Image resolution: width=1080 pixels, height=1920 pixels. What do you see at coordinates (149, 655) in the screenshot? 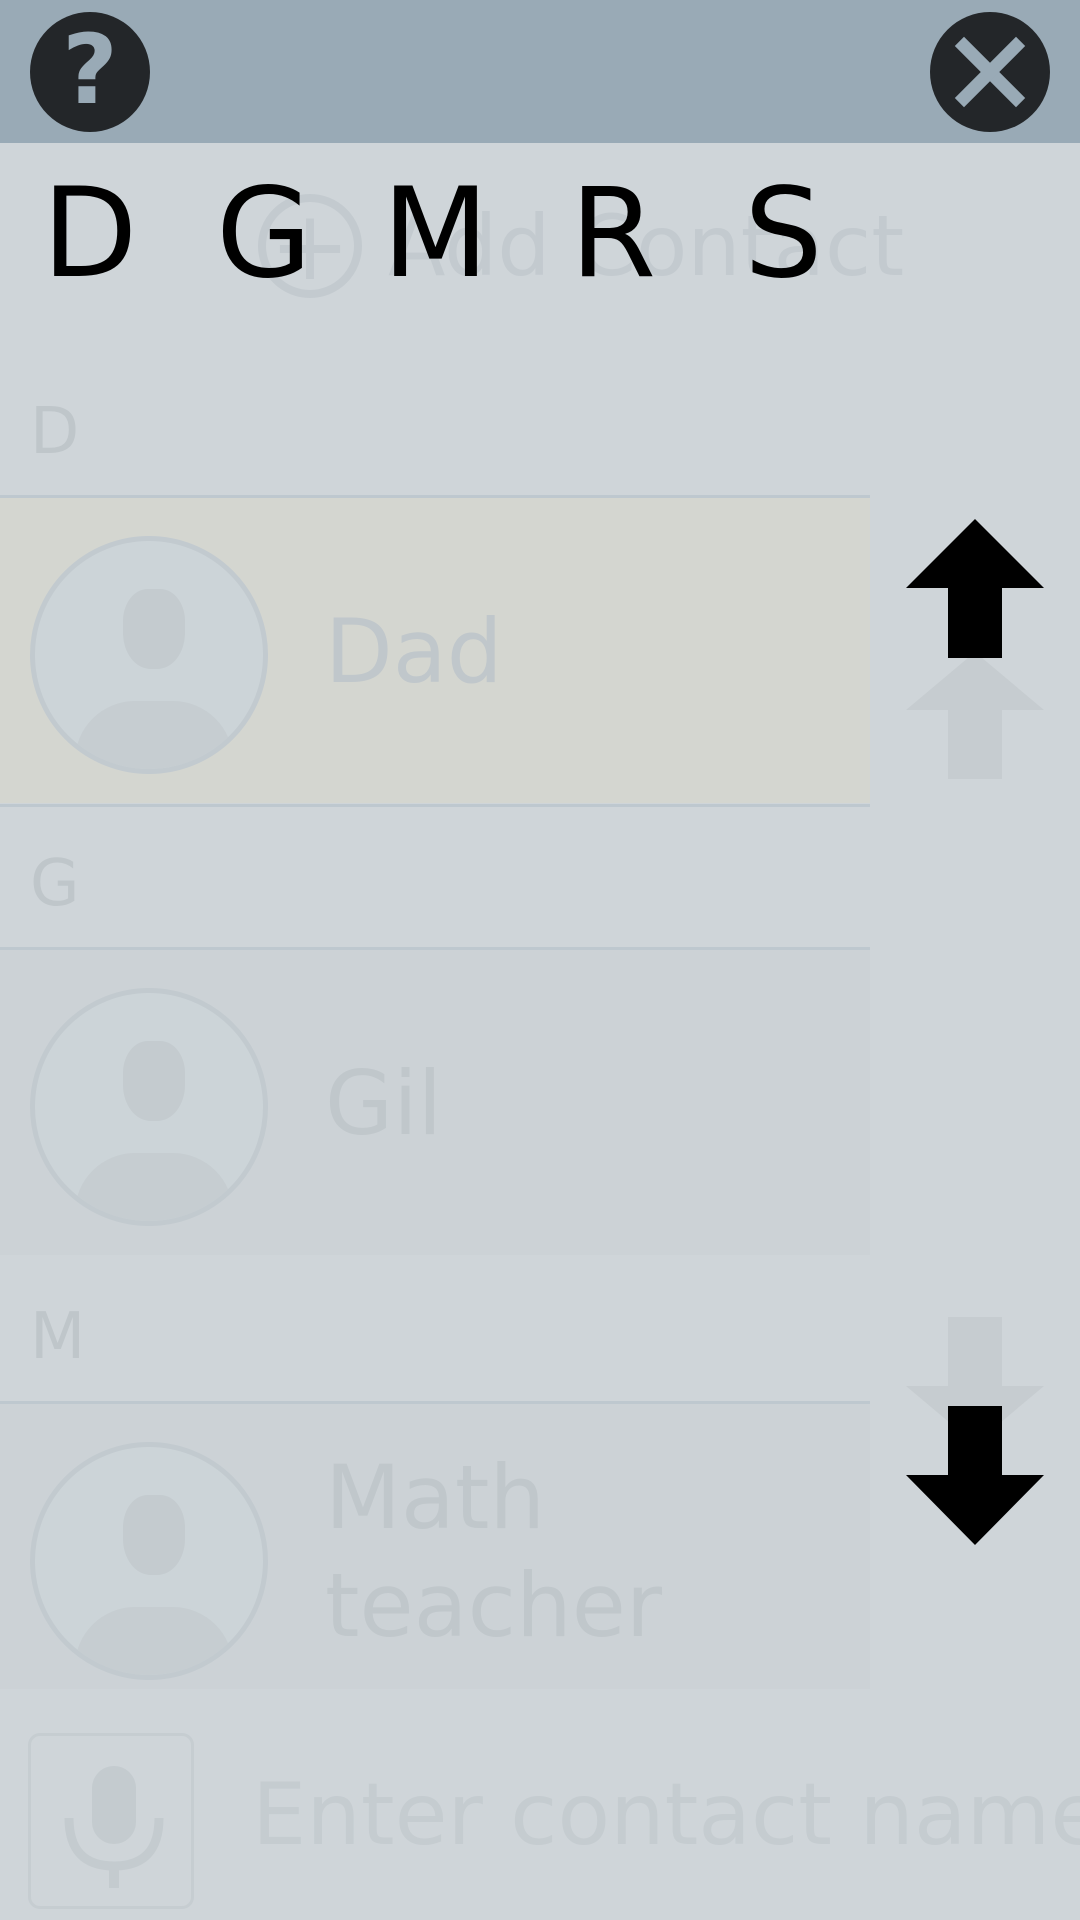
I see `avatar-dad` at bounding box center [149, 655].